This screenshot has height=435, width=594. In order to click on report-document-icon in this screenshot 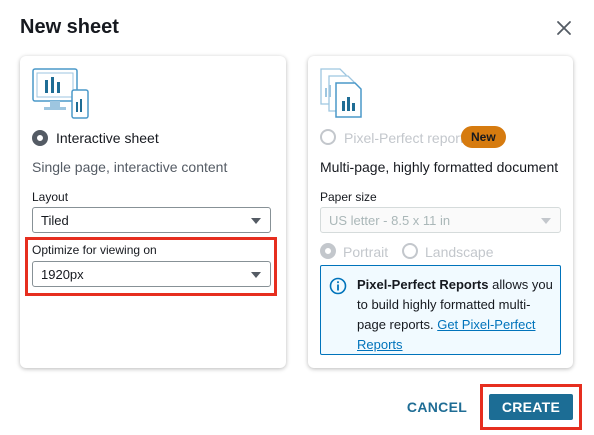, I will do `click(341, 93)`.